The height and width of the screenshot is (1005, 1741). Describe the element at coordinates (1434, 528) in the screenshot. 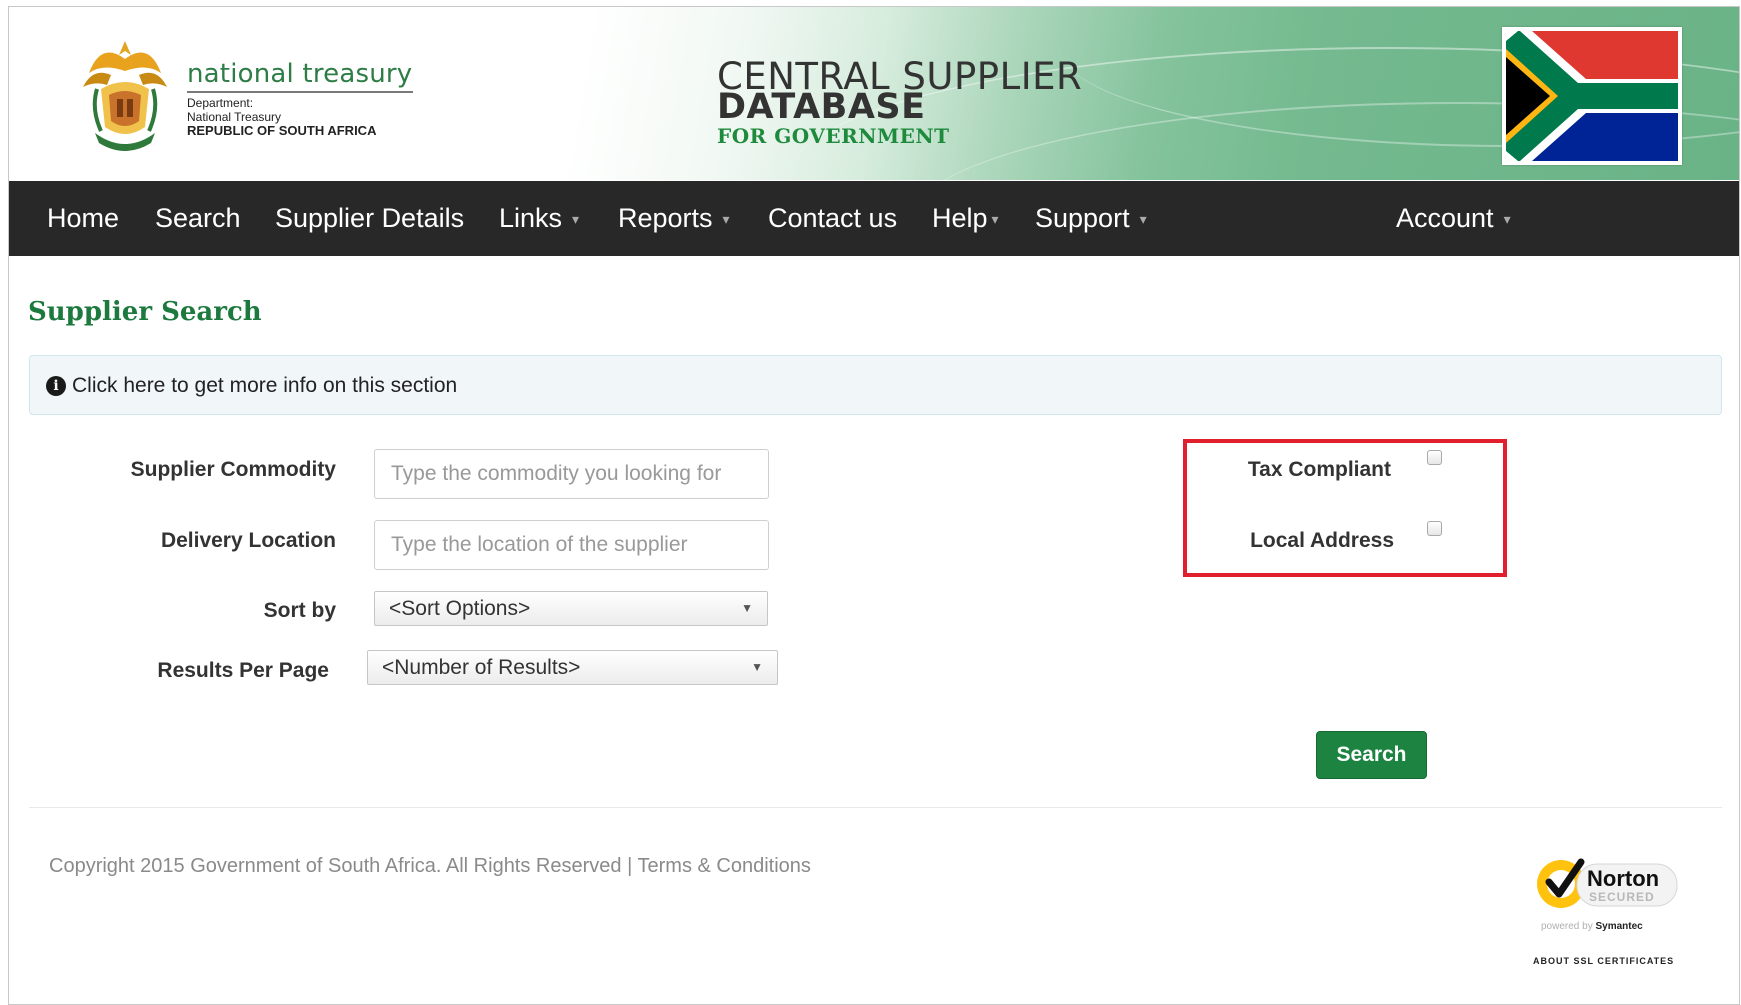

I see `local-address-checkbox` at that location.